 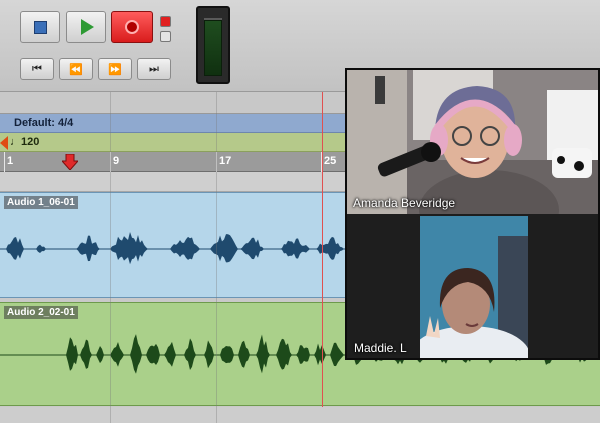 I want to click on meter-fill, so click(x=213, y=48).